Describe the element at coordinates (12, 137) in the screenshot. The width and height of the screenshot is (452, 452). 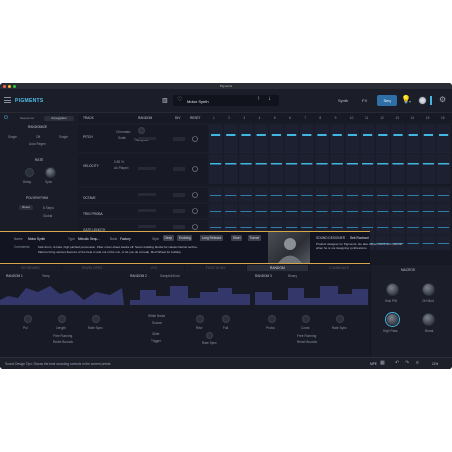
I see `randomize-left-option: Single` at that location.